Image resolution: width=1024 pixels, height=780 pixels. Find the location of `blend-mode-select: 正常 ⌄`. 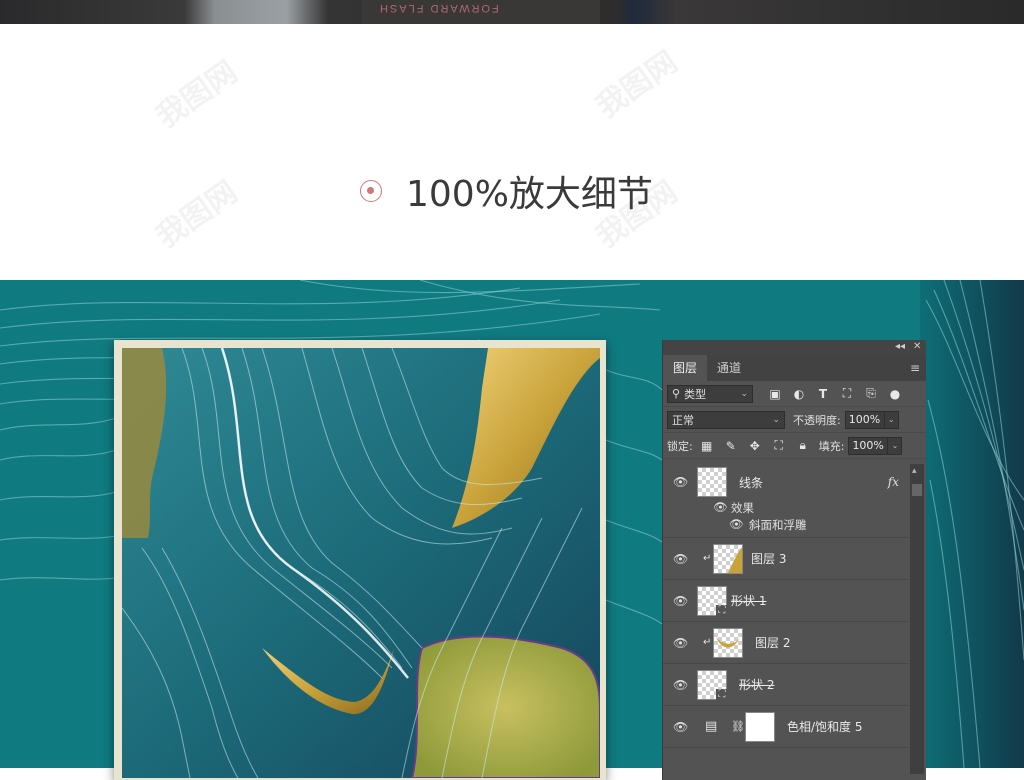

blend-mode-select: 正常 ⌄ is located at coordinates (726, 419).